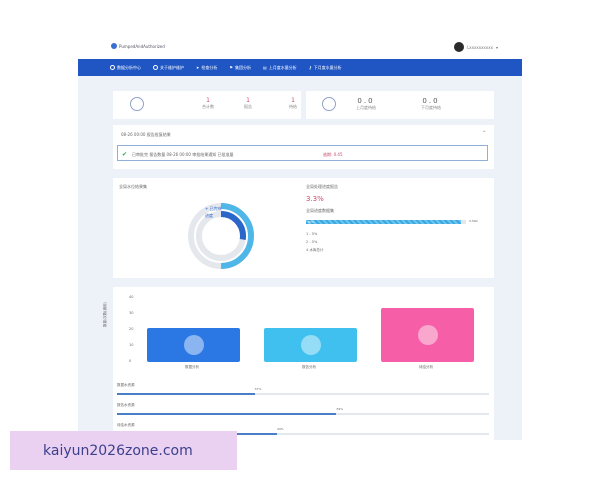 The width and height of the screenshot is (600, 480). What do you see at coordinates (400, 105) in the screenshot?
I see `stats-card-right: 0.0 上月度待结 0.0 下月度待结` at bounding box center [400, 105].